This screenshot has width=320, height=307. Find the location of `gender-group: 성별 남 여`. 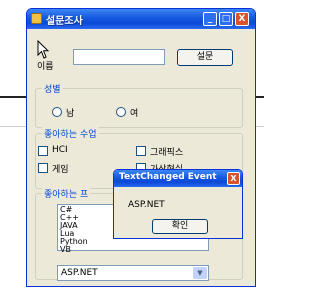

gender-group: 성별 남 여 is located at coordinates (139, 105).